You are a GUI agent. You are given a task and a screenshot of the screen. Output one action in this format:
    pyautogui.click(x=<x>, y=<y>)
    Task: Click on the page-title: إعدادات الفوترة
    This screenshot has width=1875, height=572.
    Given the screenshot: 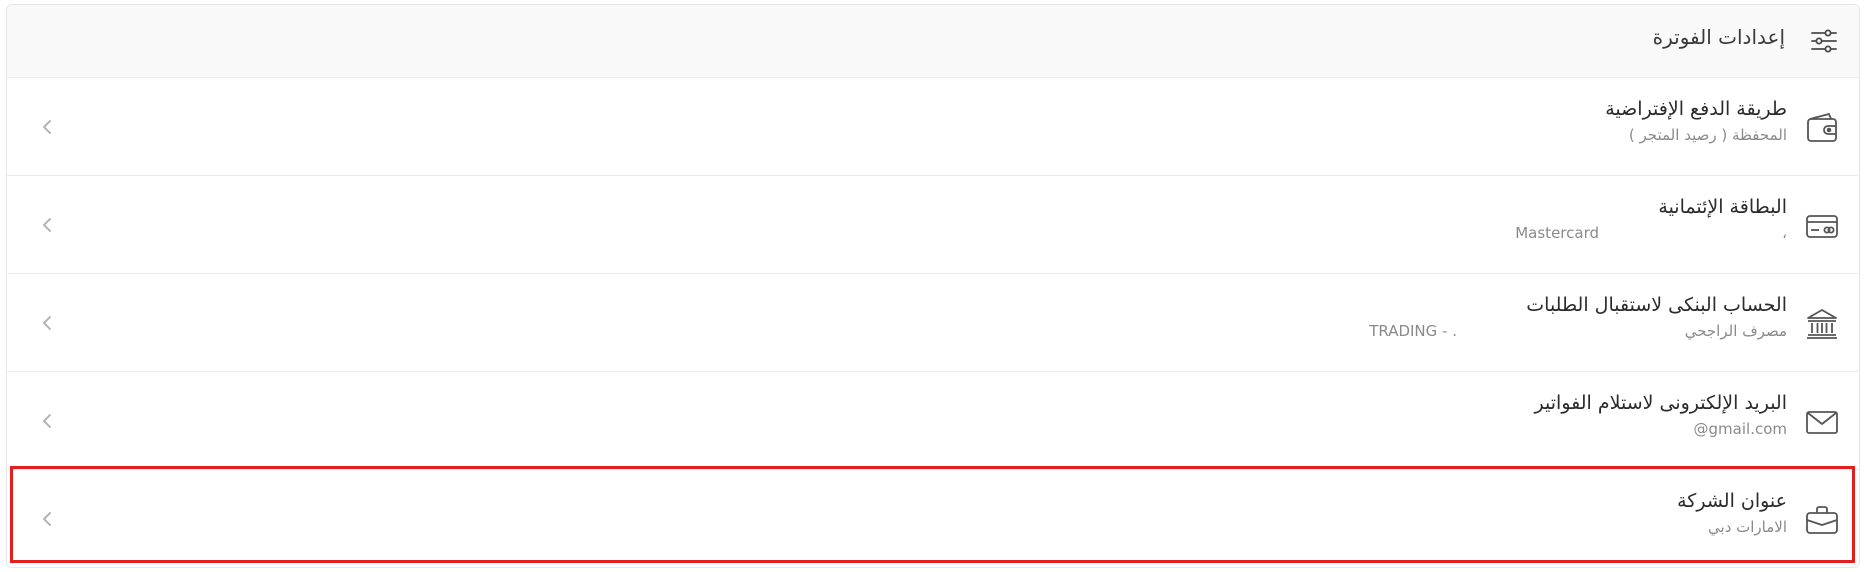 What is the action you would take?
    pyautogui.click(x=1718, y=37)
    